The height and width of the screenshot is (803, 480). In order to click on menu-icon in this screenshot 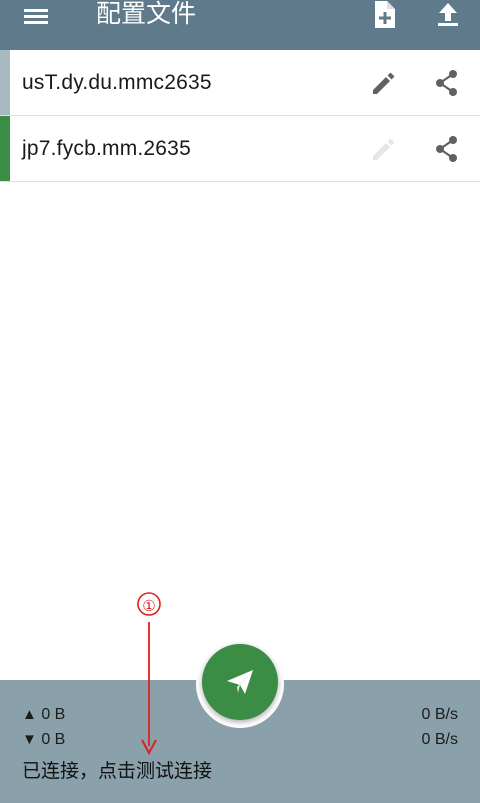, I will do `click(36, 16)`.